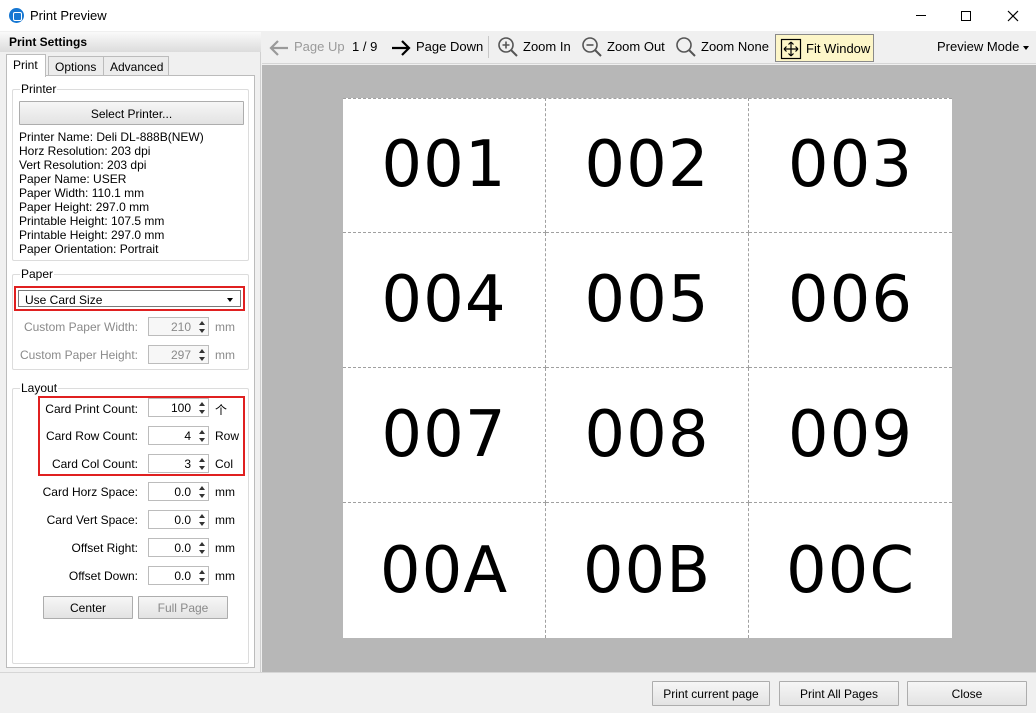 This screenshot has width=1036, height=713. What do you see at coordinates (68, 15) in the screenshot?
I see `window-title: Print Preview` at bounding box center [68, 15].